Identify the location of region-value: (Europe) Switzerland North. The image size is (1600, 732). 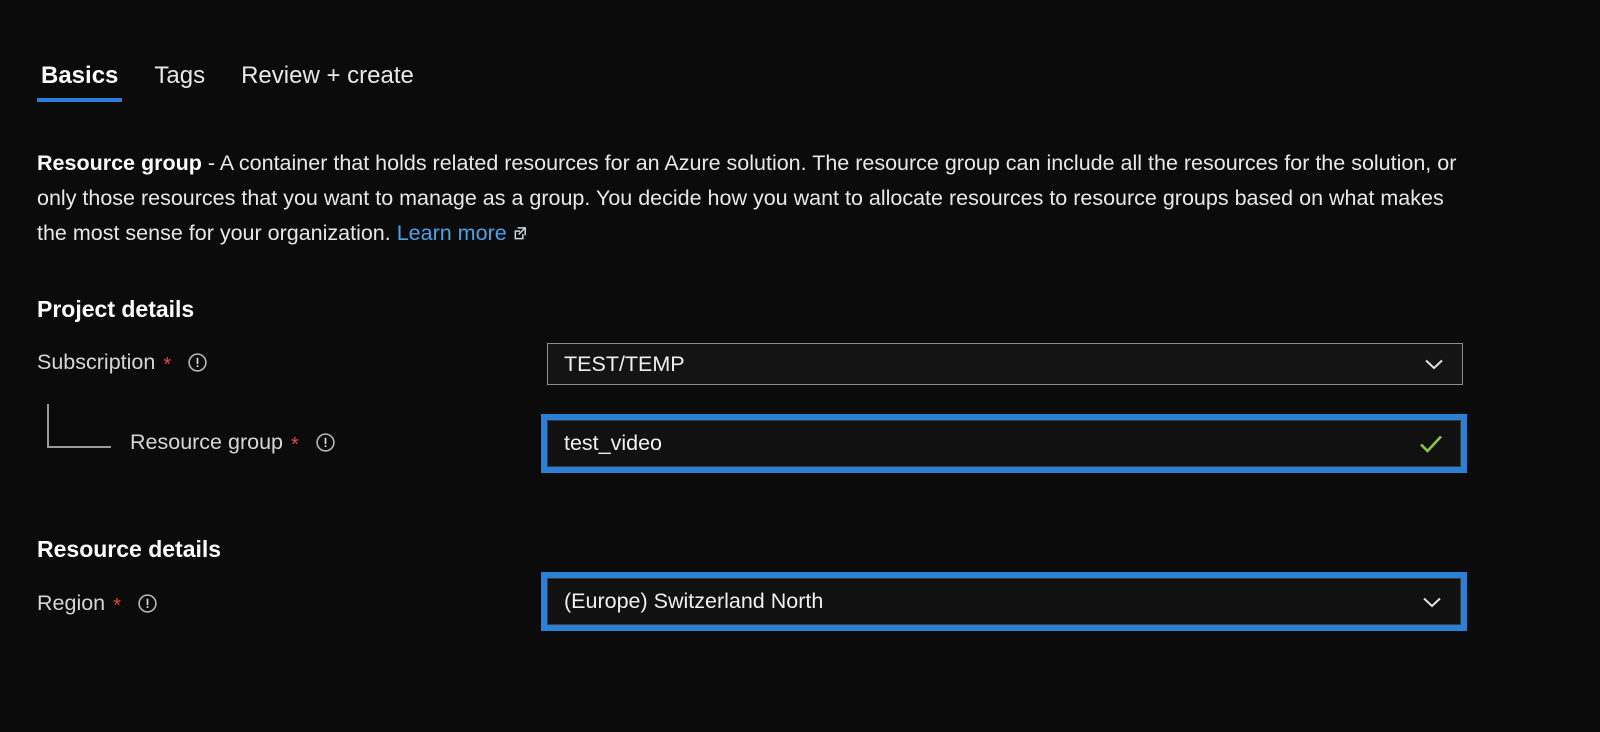
(694, 601).